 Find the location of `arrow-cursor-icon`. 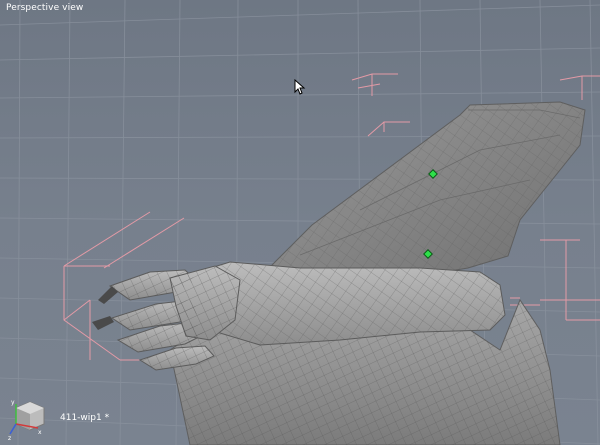

arrow-cursor-icon is located at coordinates (300, 87).